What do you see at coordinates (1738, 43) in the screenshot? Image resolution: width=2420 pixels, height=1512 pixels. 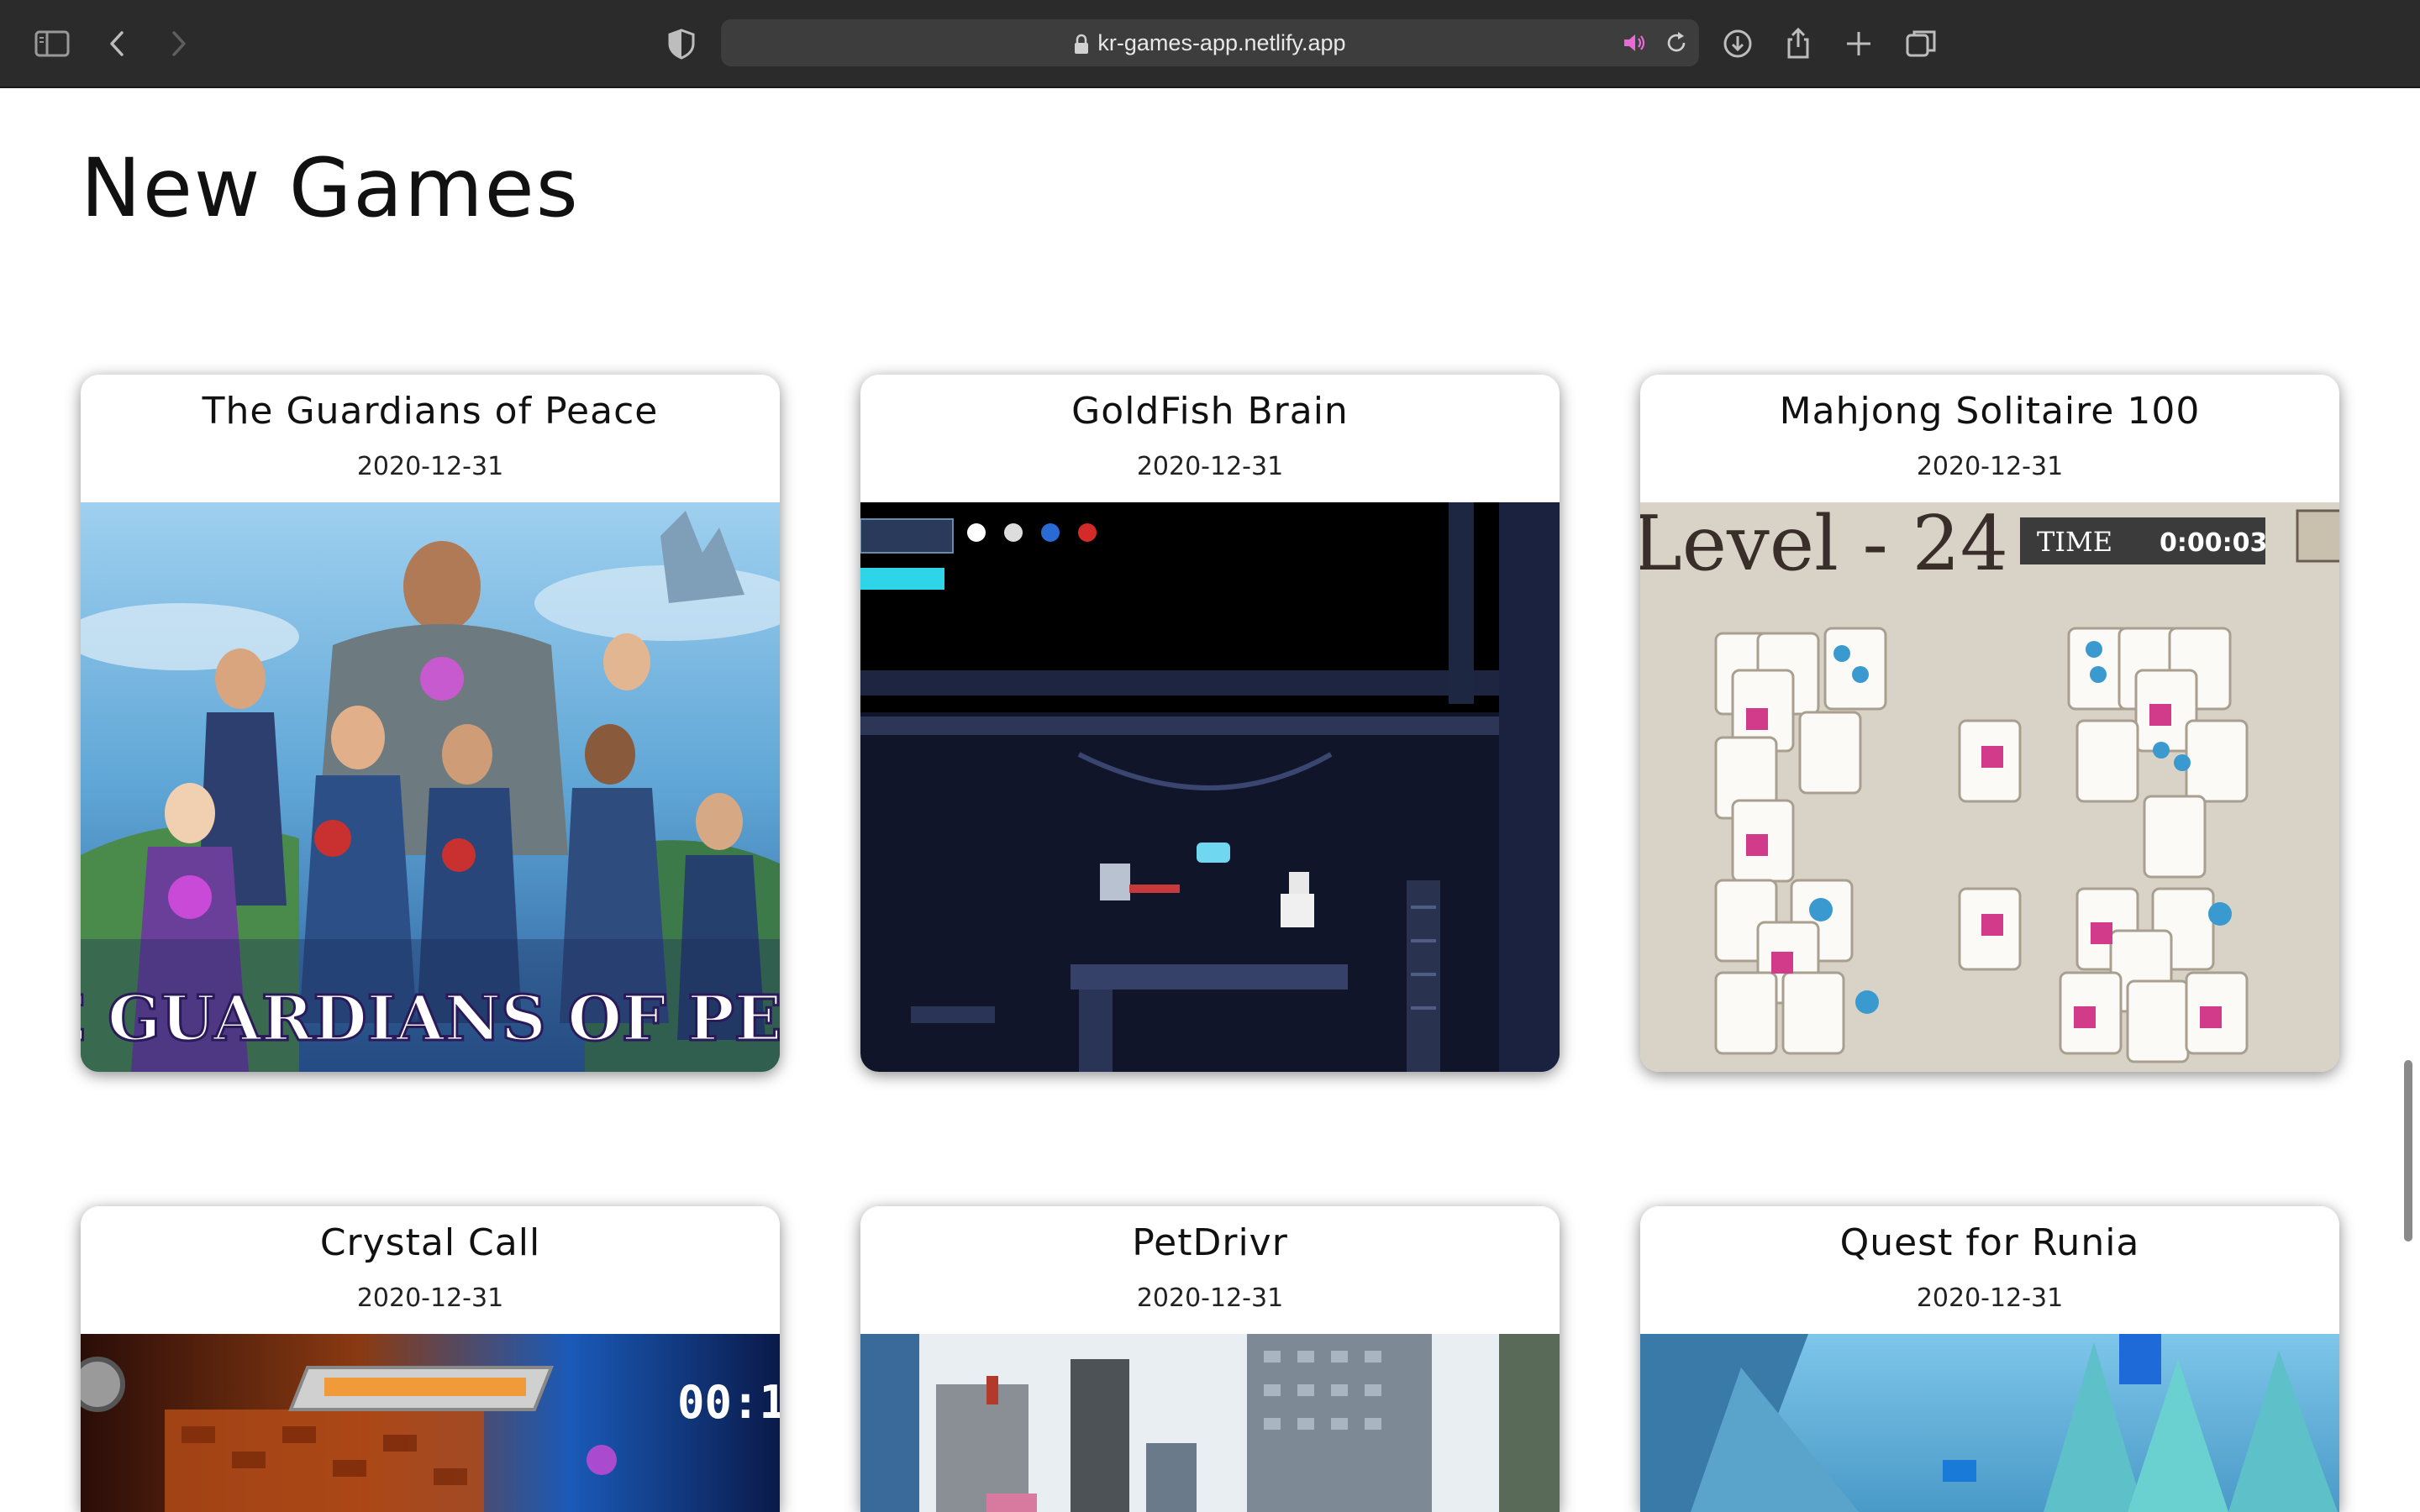 I see `download-icon` at bounding box center [1738, 43].